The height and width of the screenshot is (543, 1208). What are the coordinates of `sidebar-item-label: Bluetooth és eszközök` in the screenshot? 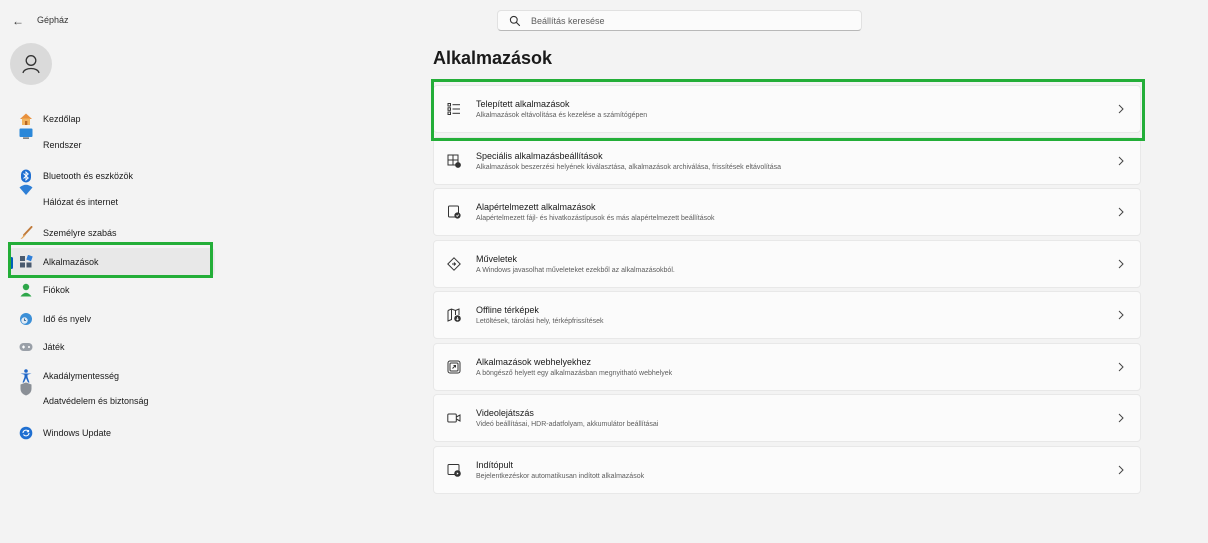 It's located at (88, 176).